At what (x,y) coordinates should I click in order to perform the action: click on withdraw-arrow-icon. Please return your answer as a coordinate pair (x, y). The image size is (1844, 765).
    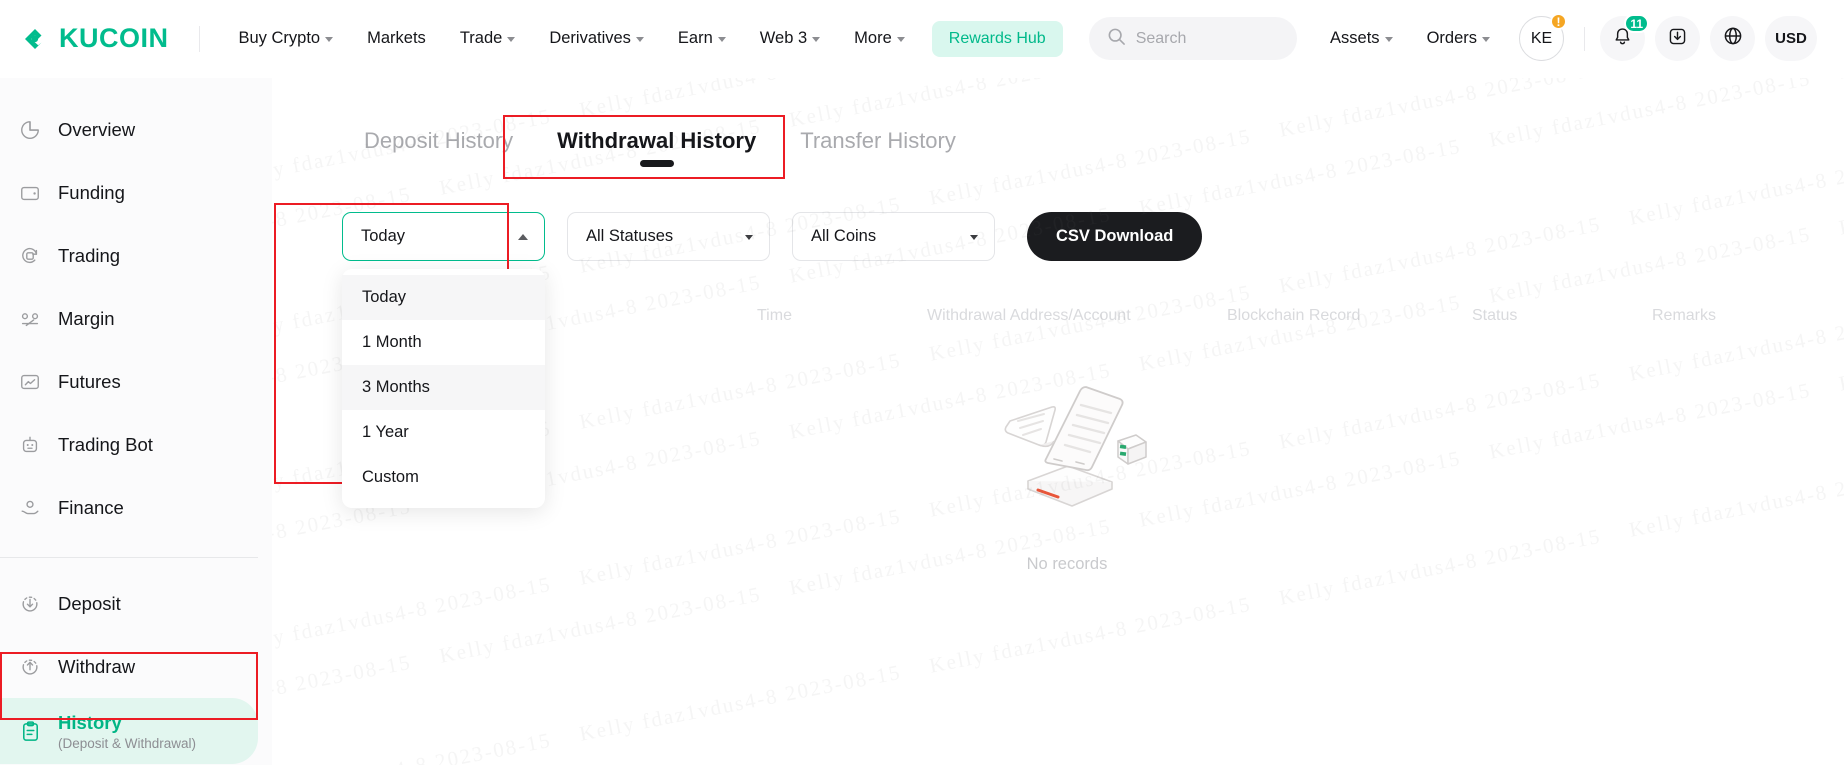
    Looking at the image, I should click on (30, 667).